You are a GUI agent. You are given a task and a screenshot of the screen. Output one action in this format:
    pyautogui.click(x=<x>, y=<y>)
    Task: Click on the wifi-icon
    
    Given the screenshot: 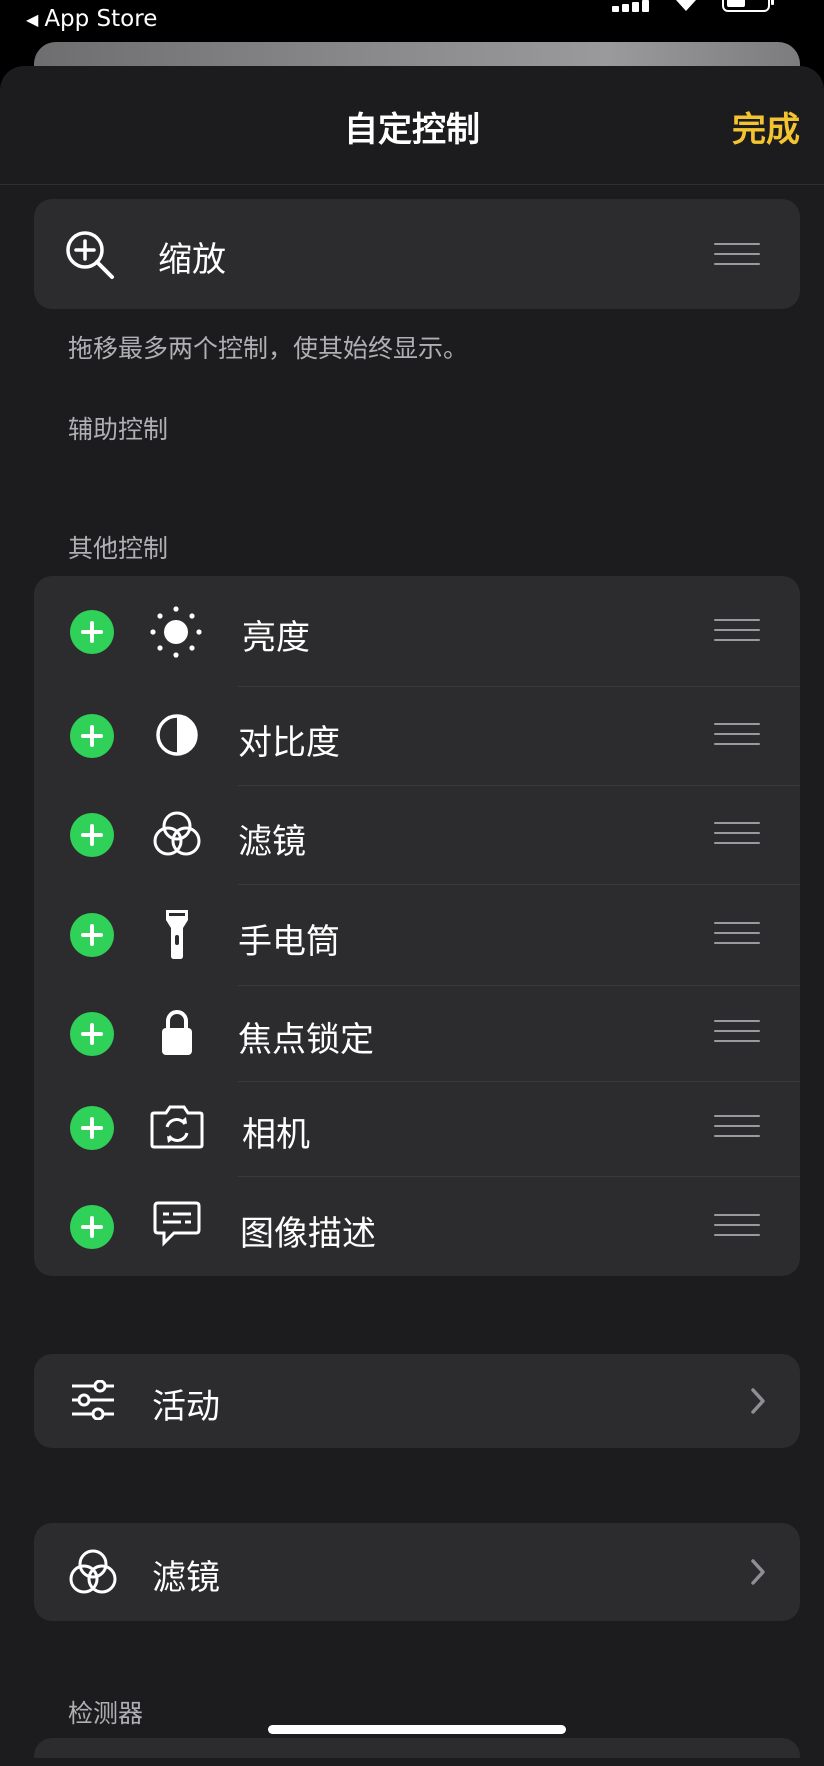 What is the action you would take?
    pyautogui.click(x=686, y=5)
    